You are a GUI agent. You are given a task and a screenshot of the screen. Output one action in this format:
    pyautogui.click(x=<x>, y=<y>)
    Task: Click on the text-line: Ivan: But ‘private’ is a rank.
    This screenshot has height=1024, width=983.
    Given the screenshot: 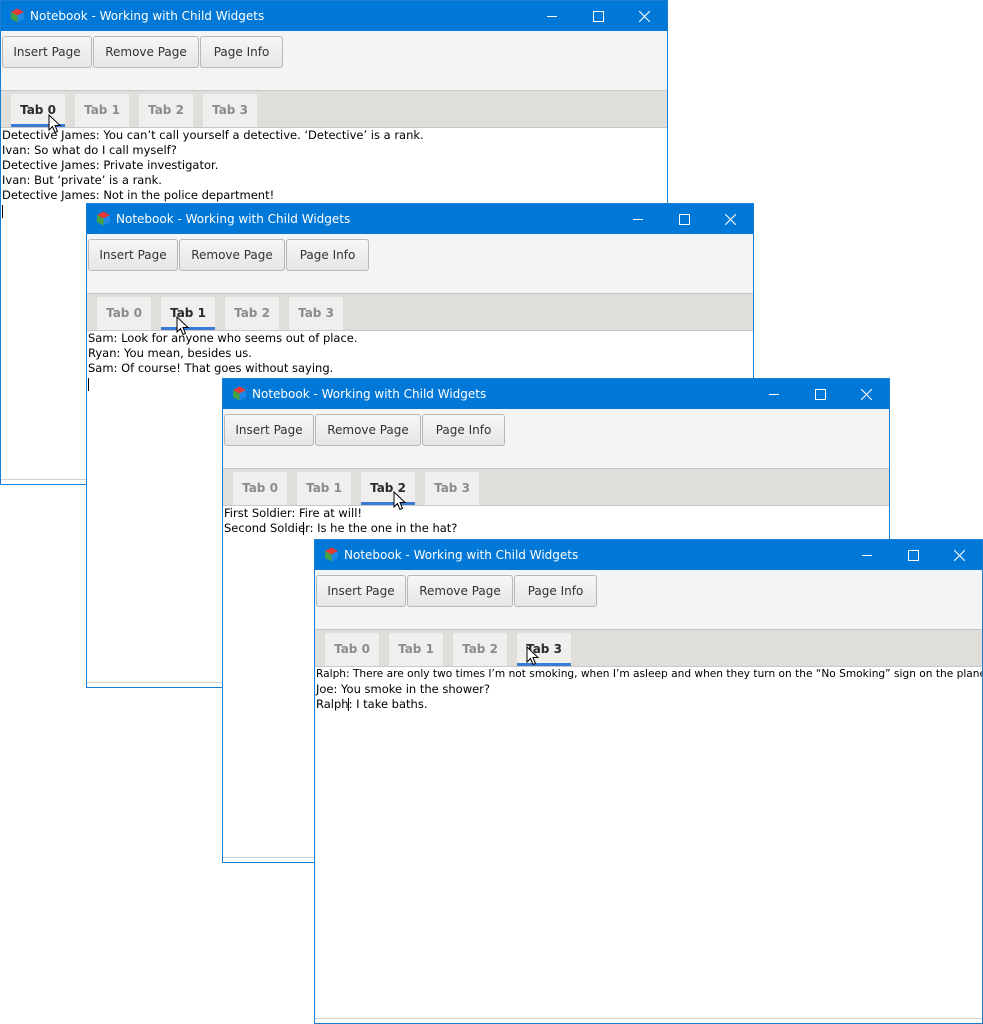 What is the action you would take?
    pyautogui.click(x=82, y=180)
    